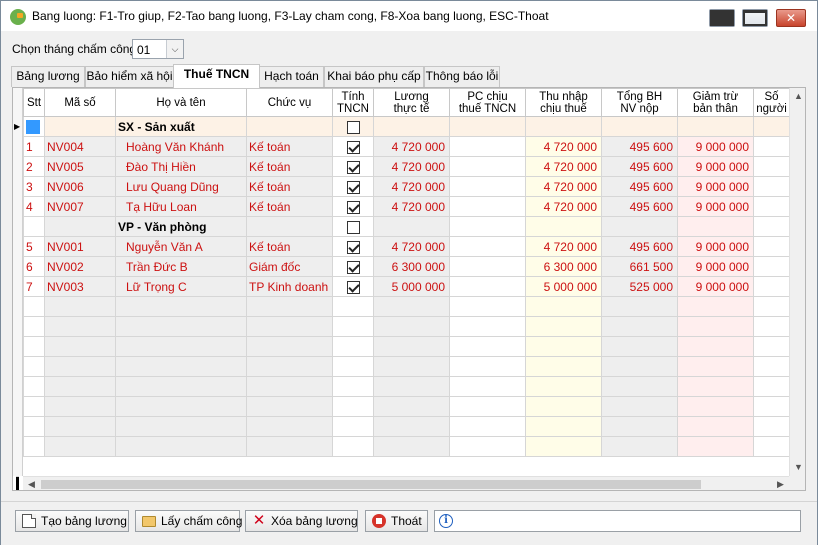 This screenshot has height=545, width=818. I want to click on cell-name: Lữ Trọng C, so click(181, 286).